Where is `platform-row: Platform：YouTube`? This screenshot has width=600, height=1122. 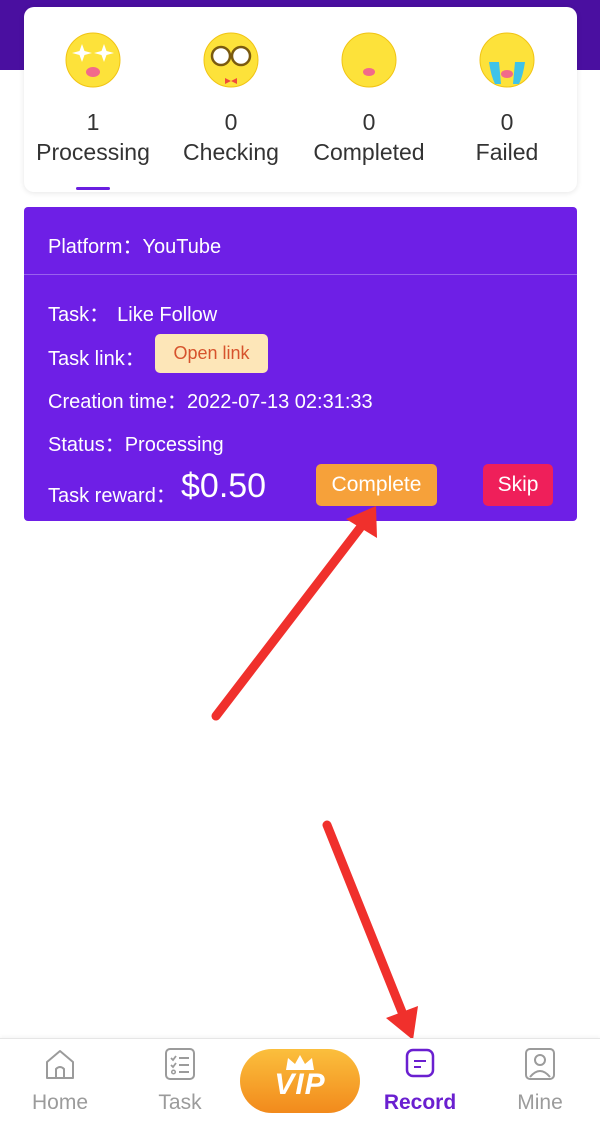
platform-row: Platform：YouTube is located at coordinates (134, 244).